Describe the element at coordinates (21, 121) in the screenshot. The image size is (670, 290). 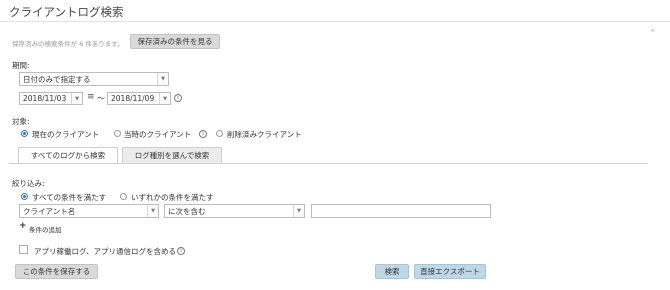
I see `target-label: 対象:` at that location.